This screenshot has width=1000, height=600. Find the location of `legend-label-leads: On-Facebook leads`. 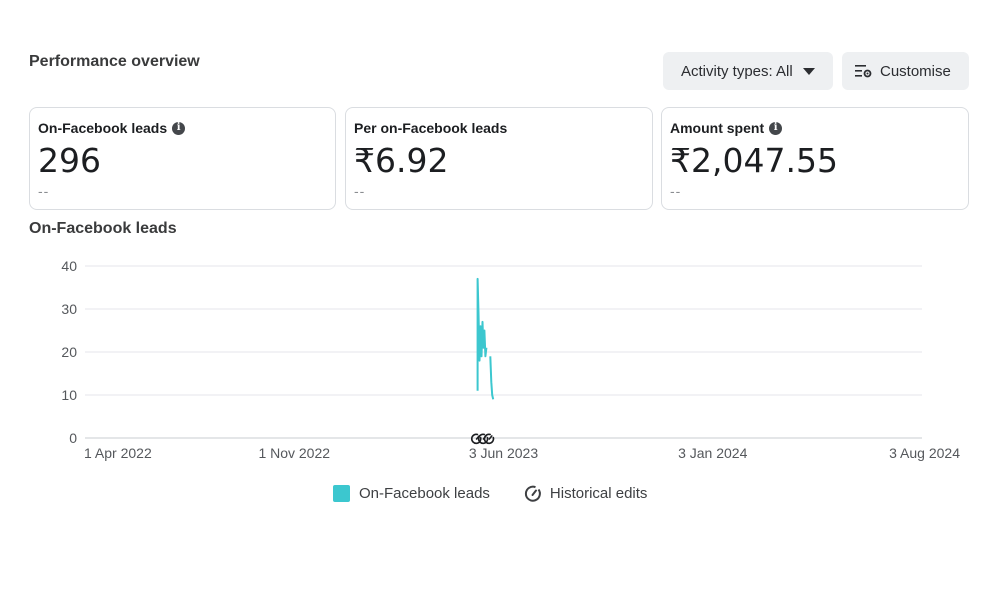

legend-label-leads: On-Facebook leads is located at coordinates (424, 493).